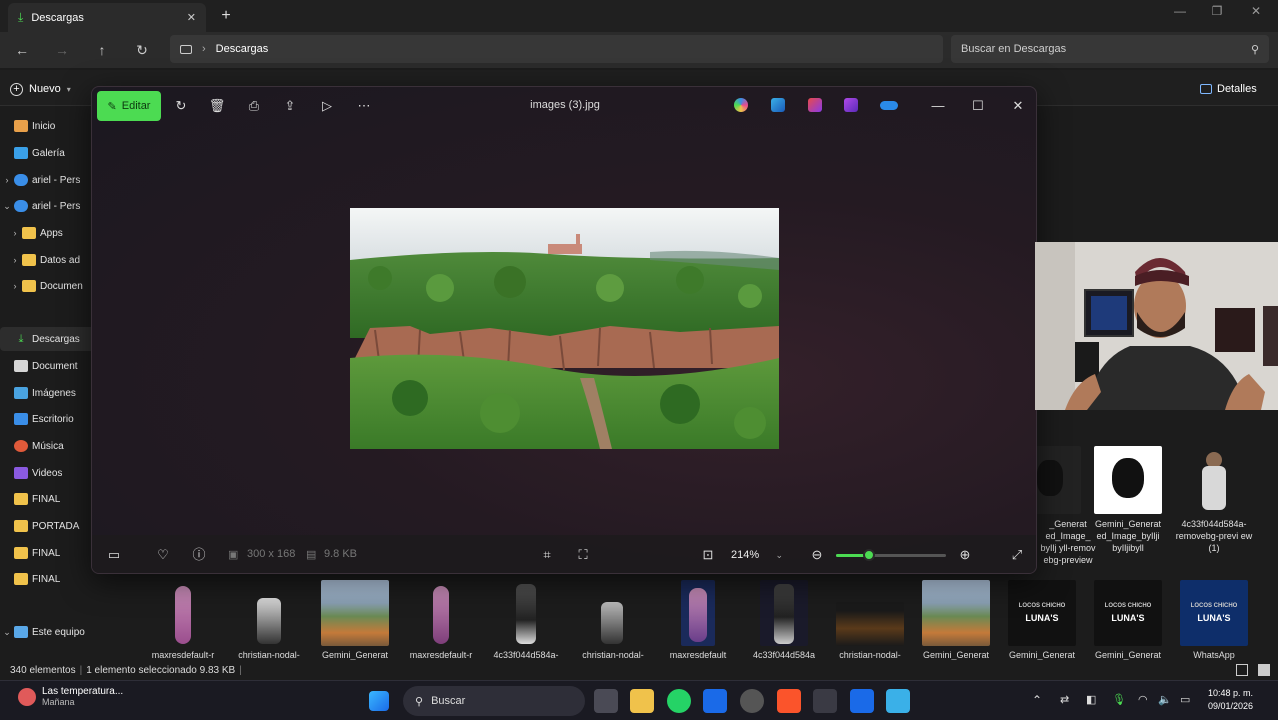  Describe the element at coordinates (526, 620) in the screenshot. I see `file-tile: 4c33f044d584a-` at that location.